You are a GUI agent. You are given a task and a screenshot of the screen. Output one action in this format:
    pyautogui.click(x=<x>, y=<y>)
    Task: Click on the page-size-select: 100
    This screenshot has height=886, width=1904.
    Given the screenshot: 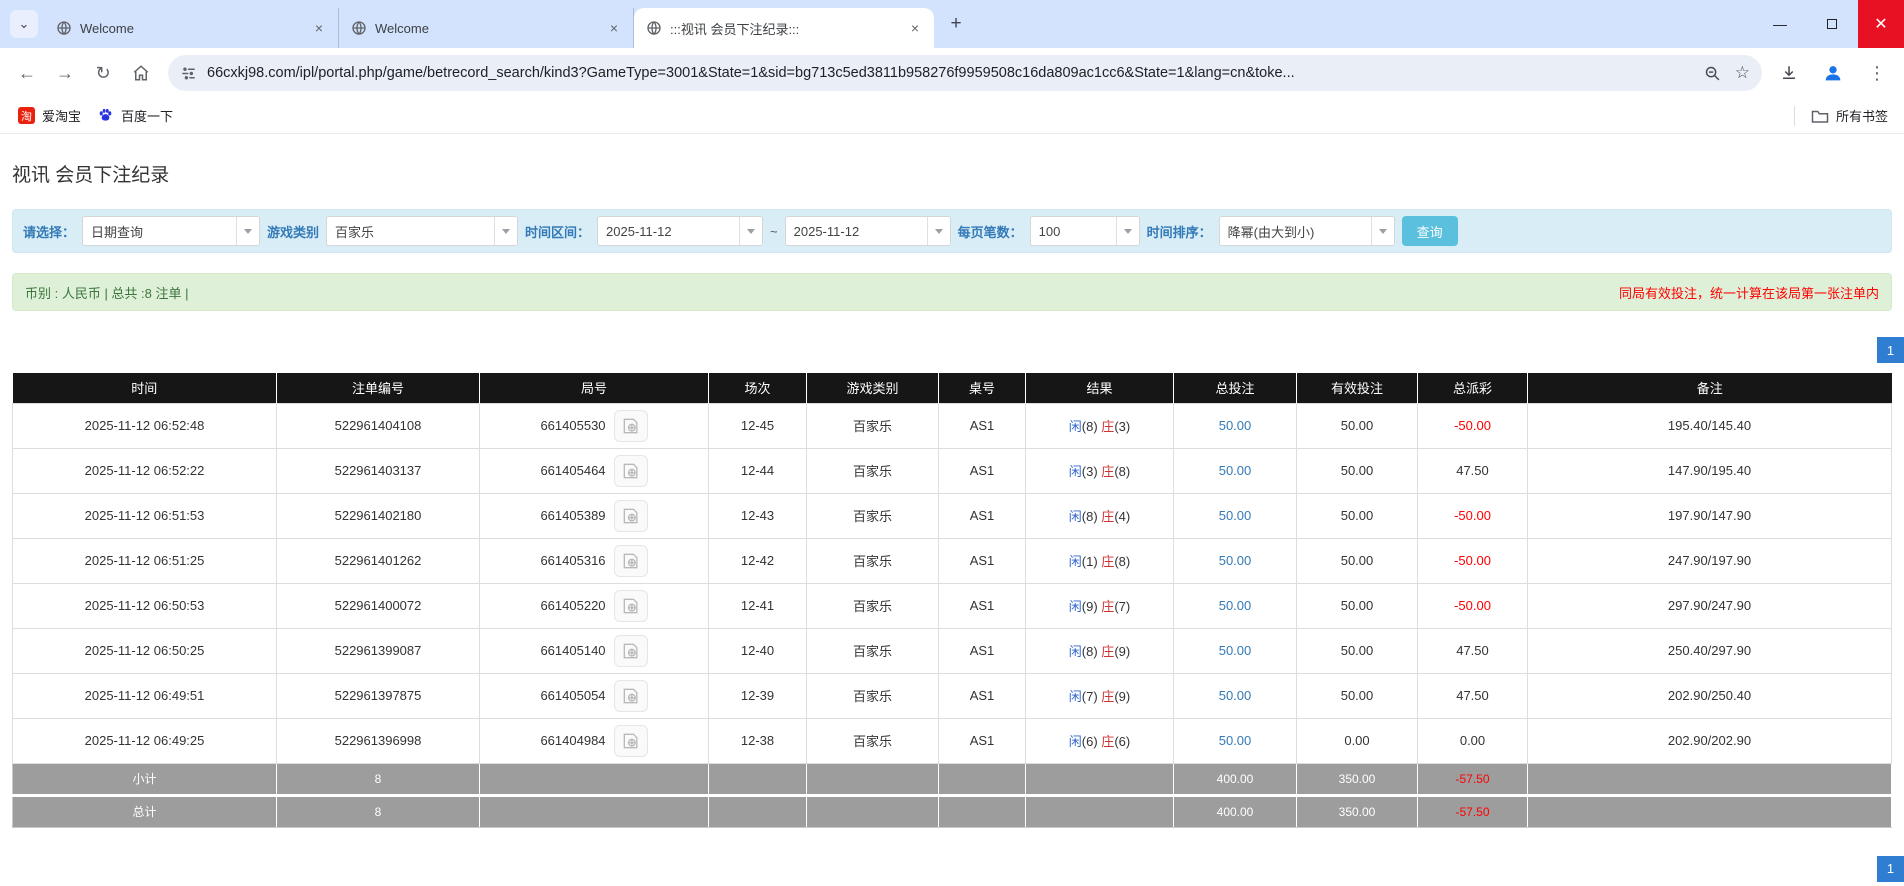 What is the action you would take?
    pyautogui.click(x=1084, y=231)
    